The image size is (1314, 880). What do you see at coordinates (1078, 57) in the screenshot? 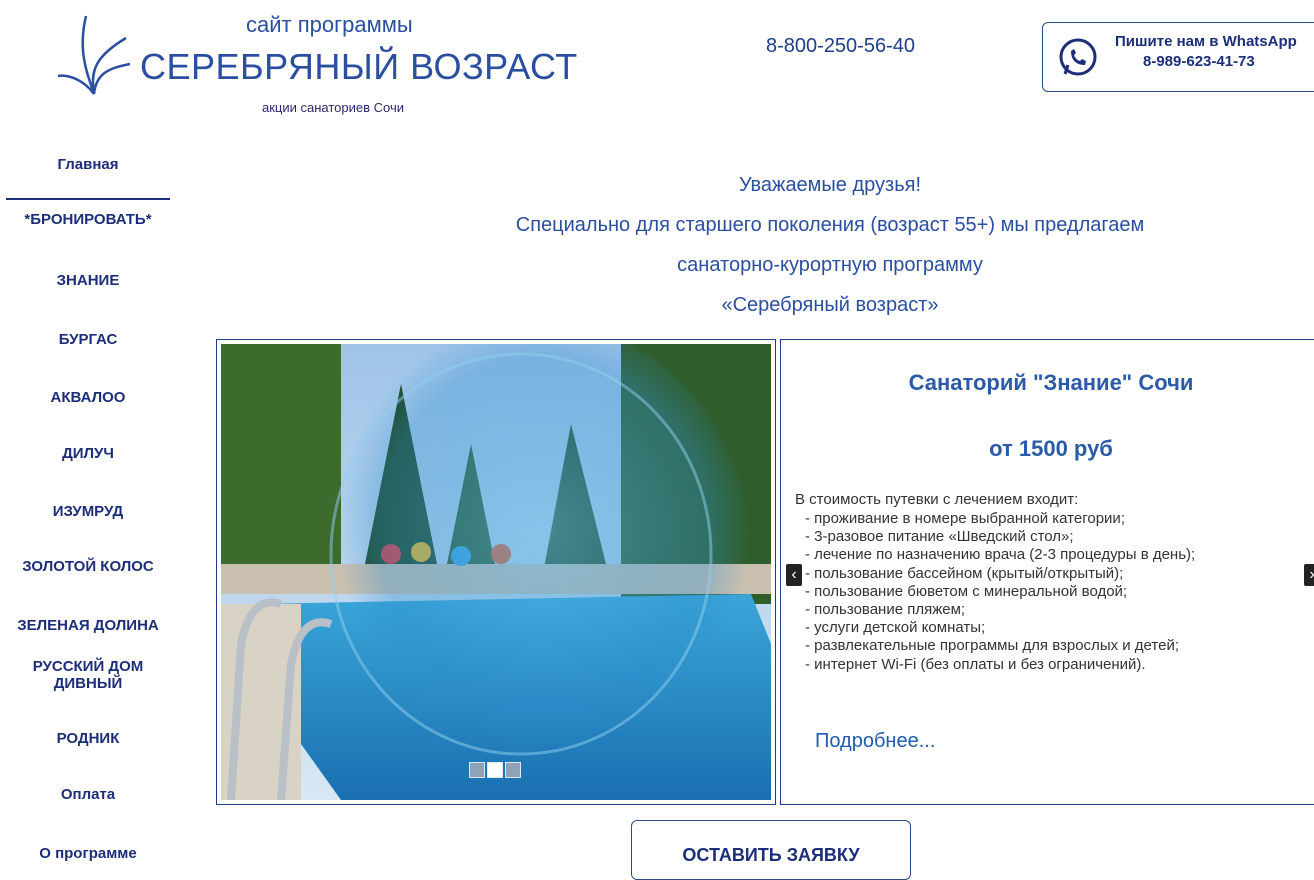
I see `whatsapp-icon` at bounding box center [1078, 57].